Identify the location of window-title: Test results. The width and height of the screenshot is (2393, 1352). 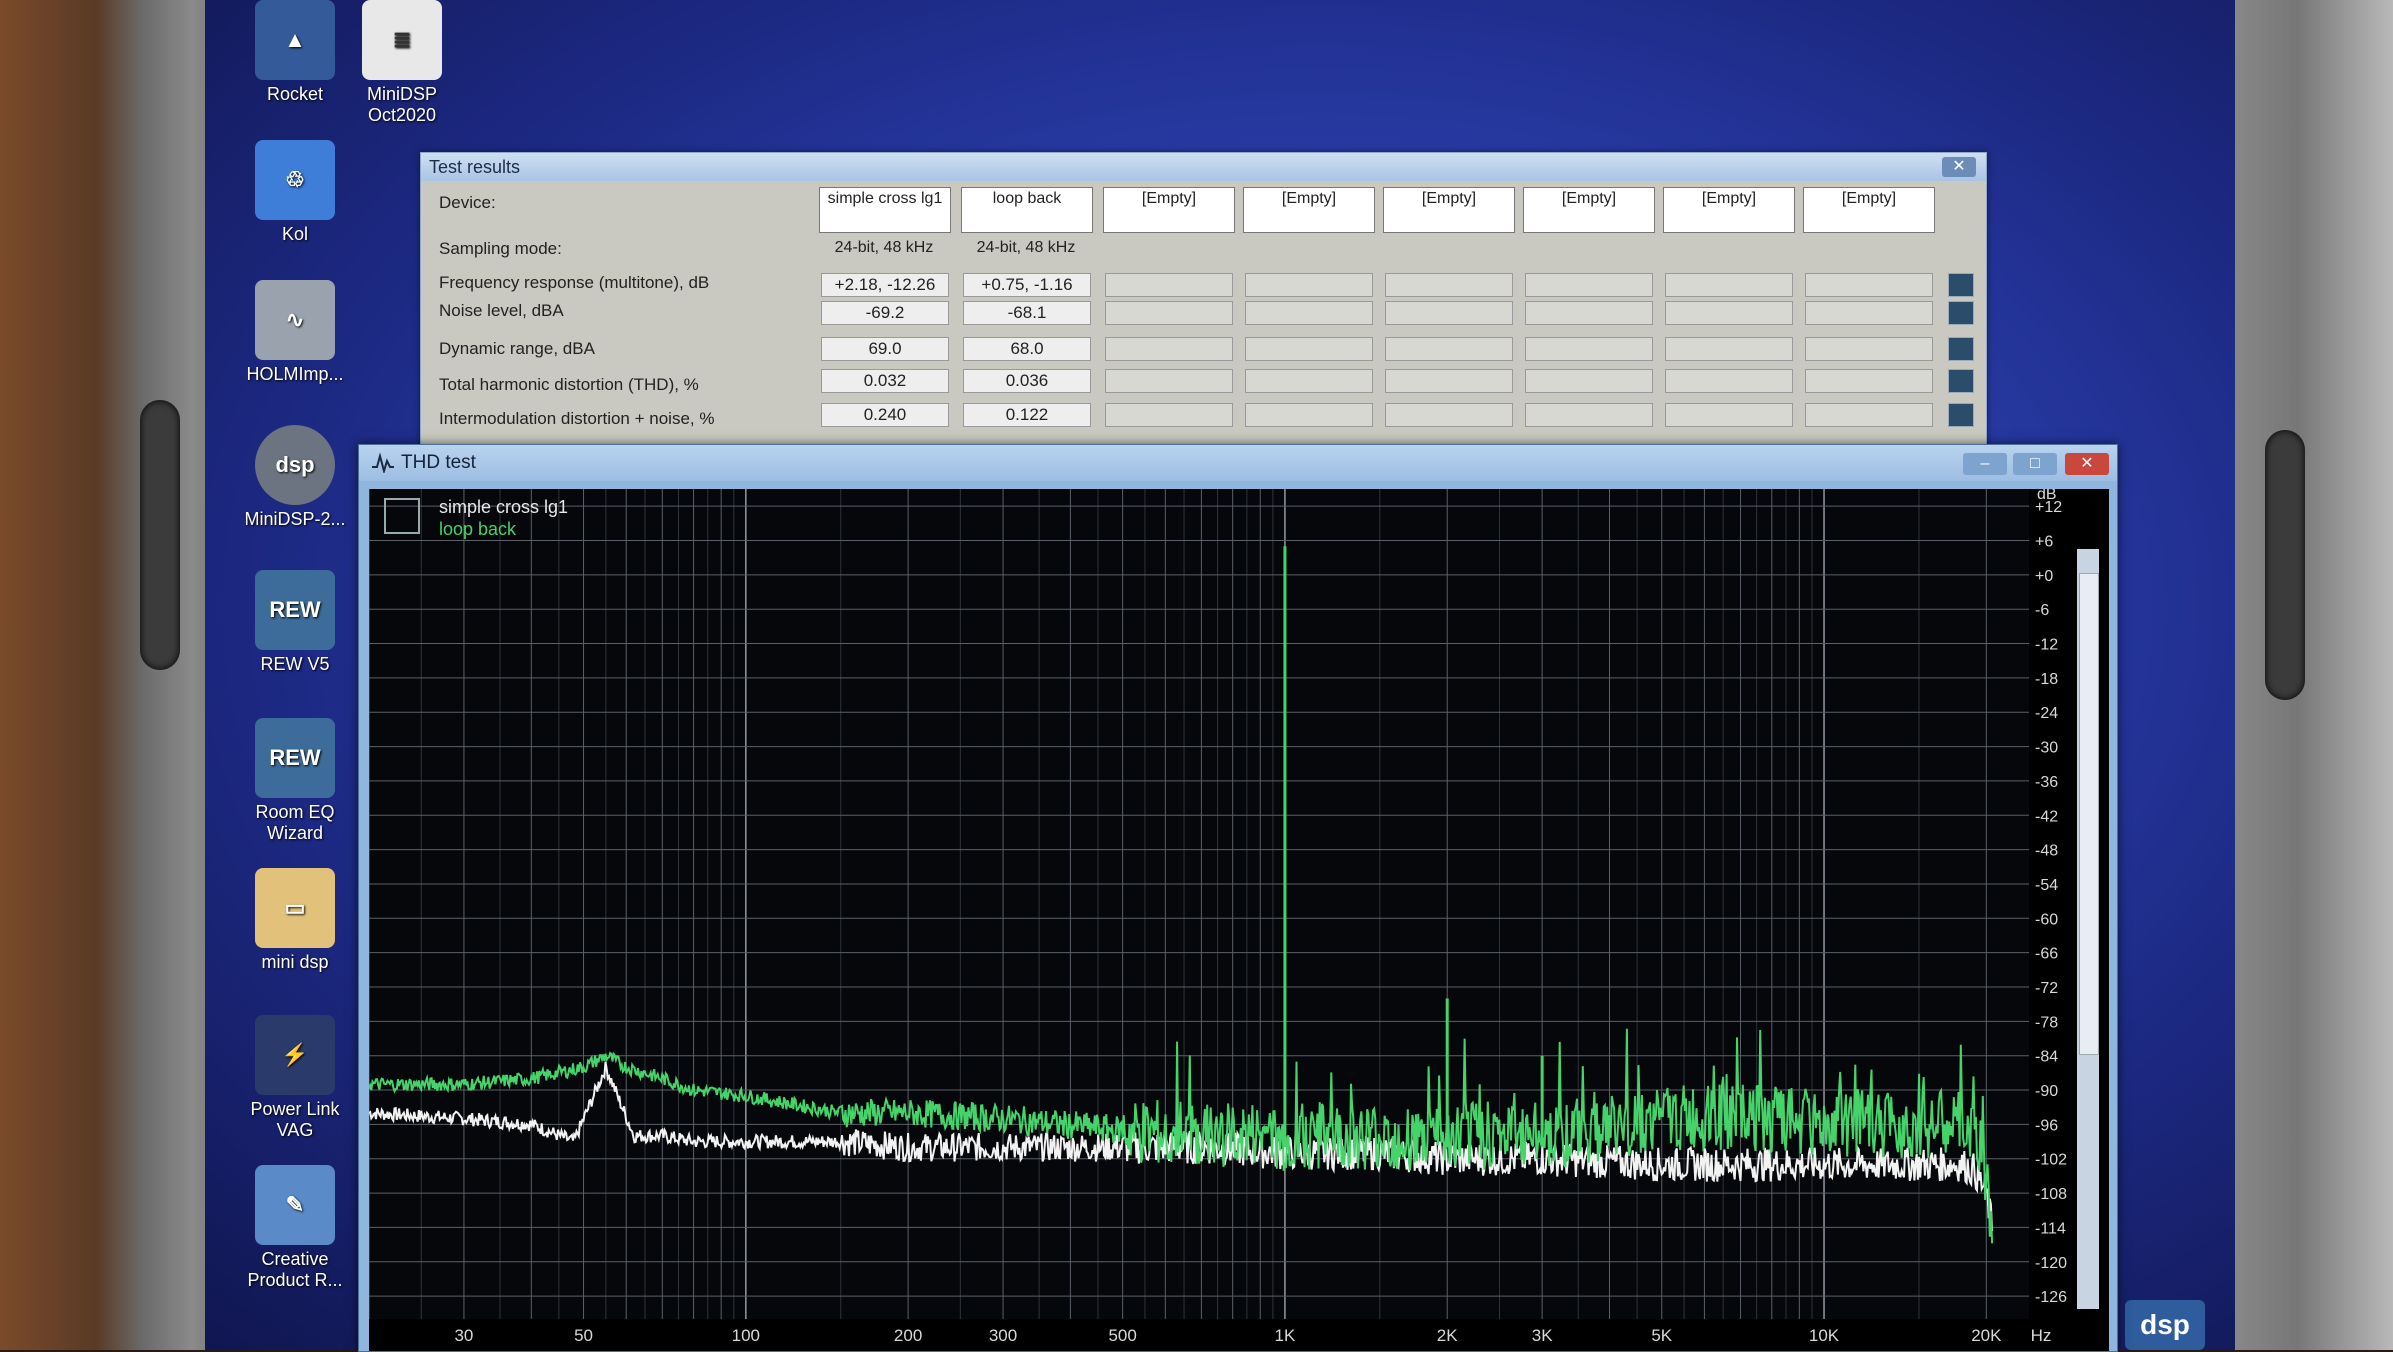
(475, 167).